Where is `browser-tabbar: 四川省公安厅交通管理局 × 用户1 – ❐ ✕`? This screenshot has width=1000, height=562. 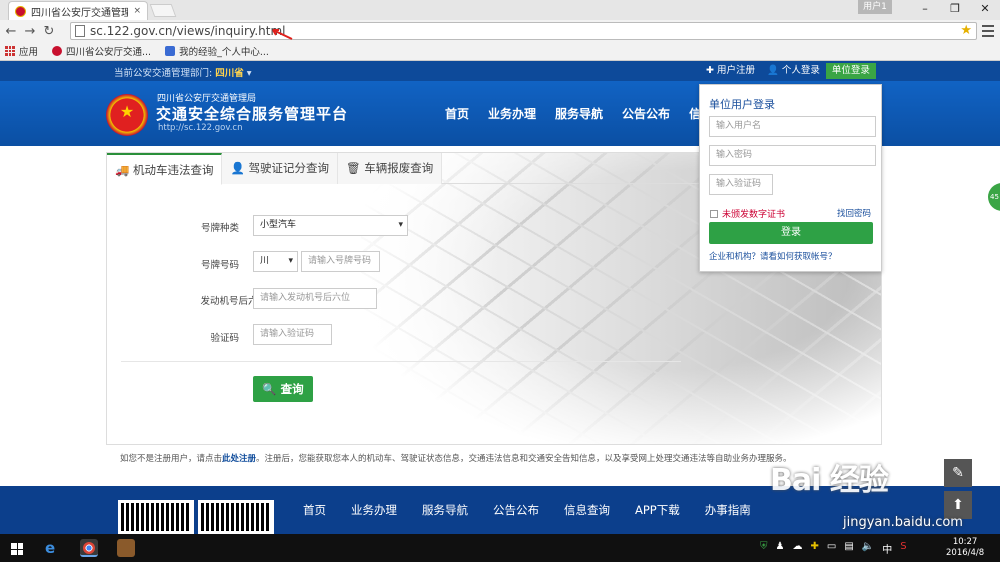
browser-tabbar: 四川省公安厅交通管理局 × 用户1 – ❐ ✕ is located at coordinates (500, 10).